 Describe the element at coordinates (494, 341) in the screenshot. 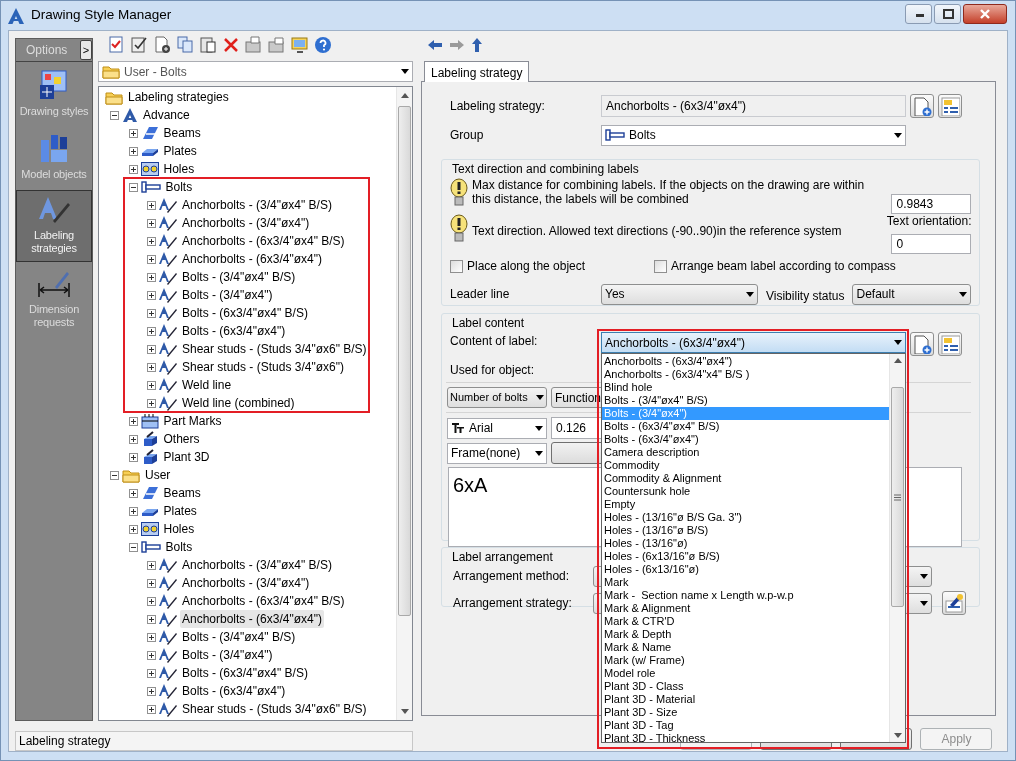

I see `field-label: Content of label:` at that location.